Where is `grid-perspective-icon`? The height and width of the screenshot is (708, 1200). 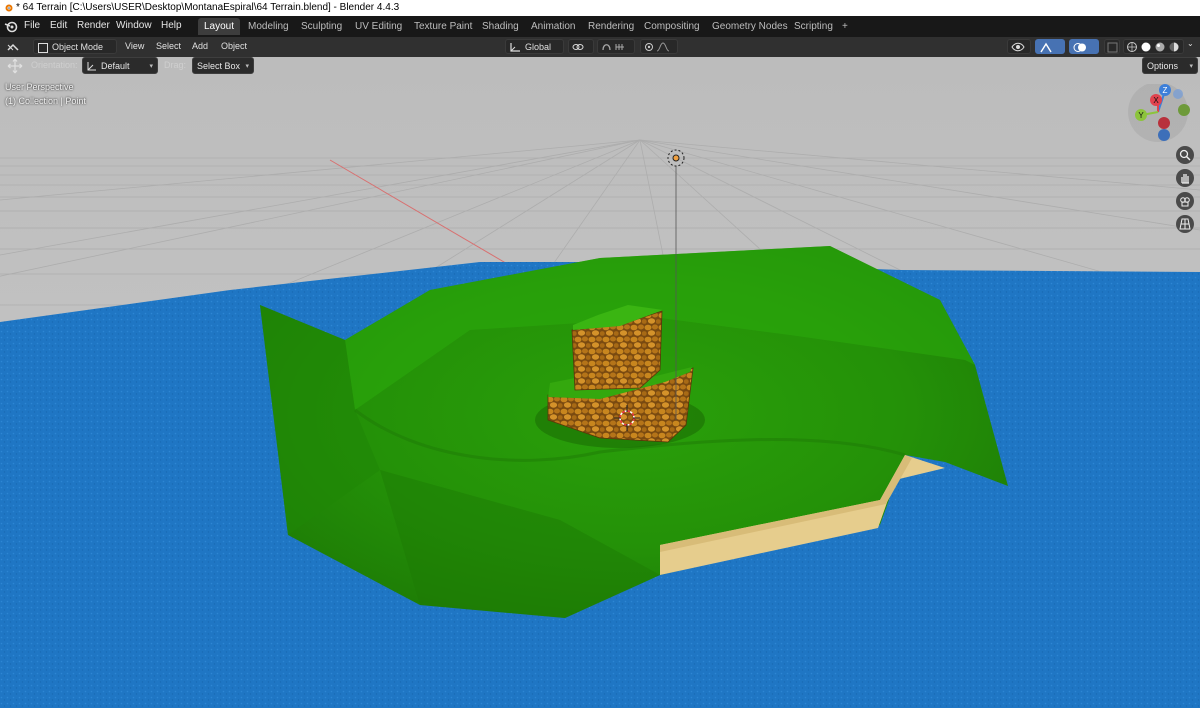
grid-perspective-icon is located at coordinates (1185, 224).